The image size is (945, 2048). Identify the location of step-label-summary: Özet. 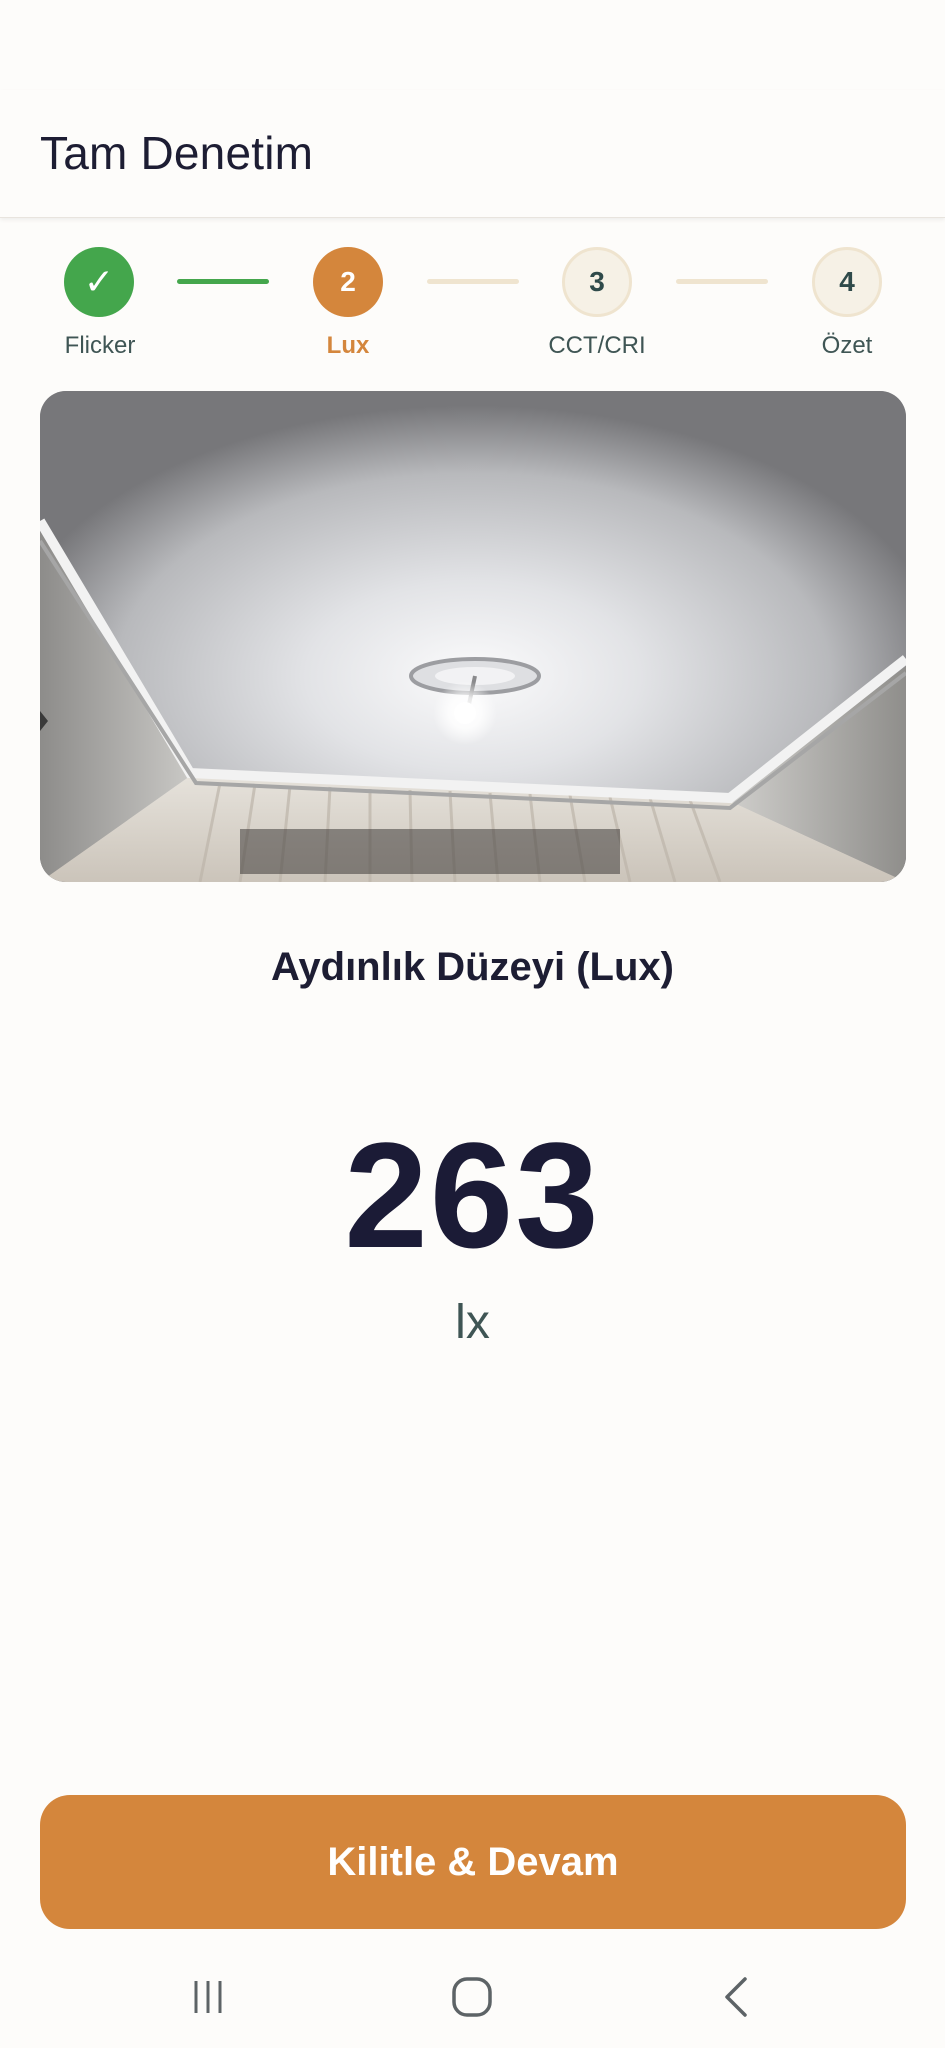
(847, 345).